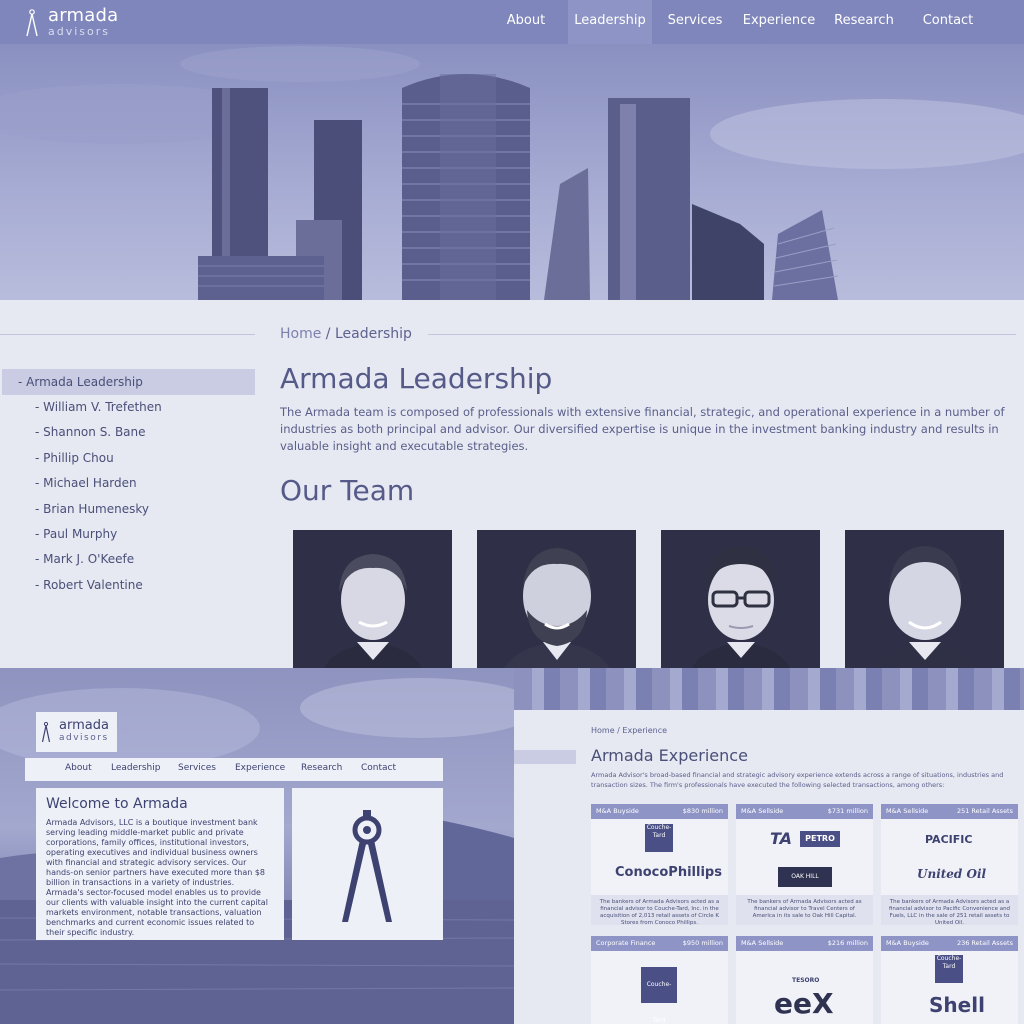 The height and width of the screenshot is (1024, 1024). Describe the element at coordinates (84, 725) in the screenshot. I see `inset-logo-name: armada` at that location.